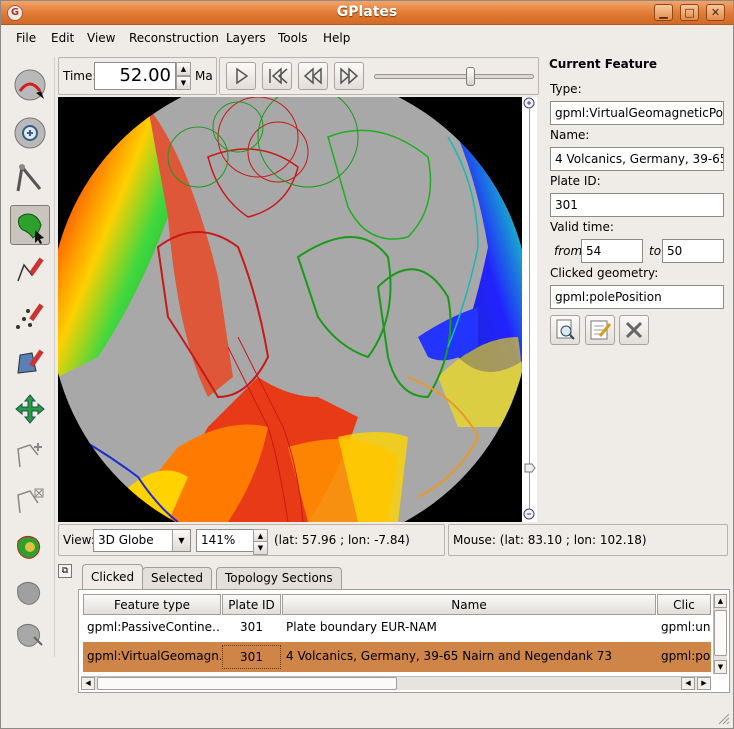  Describe the element at coordinates (181, 540) in the screenshot. I see `chevron-down-icon: ▼` at that location.